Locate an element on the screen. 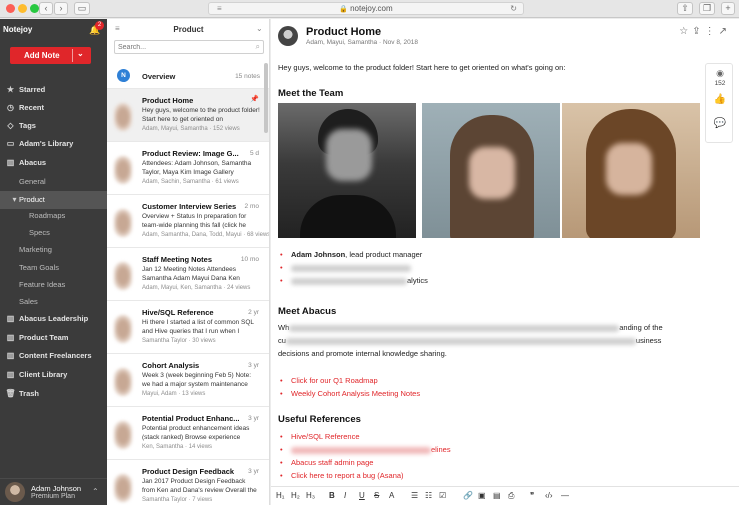 The image size is (739, 505). add-note-button: Add Note ⌄ is located at coordinates (50, 55).